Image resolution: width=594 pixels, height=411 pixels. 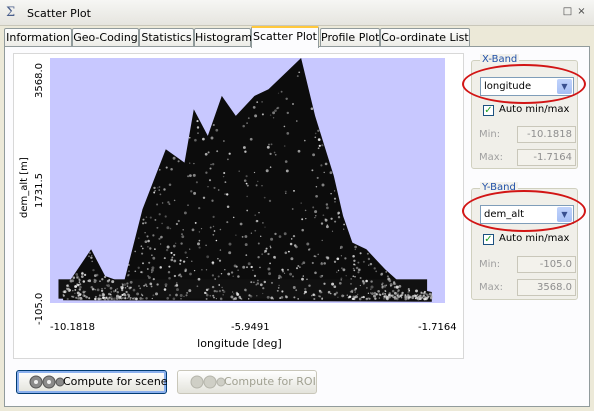 I want to click on y-min-field: -105.0, so click(x=546, y=264).